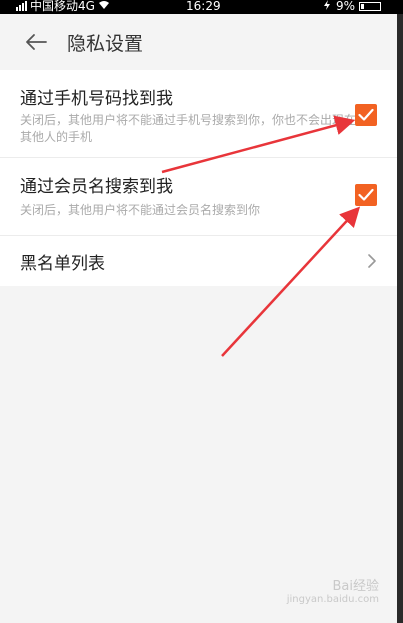 The height and width of the screenshot is (623, 403). I want to click on status-left: 中国移动4G, so click(63, 6).